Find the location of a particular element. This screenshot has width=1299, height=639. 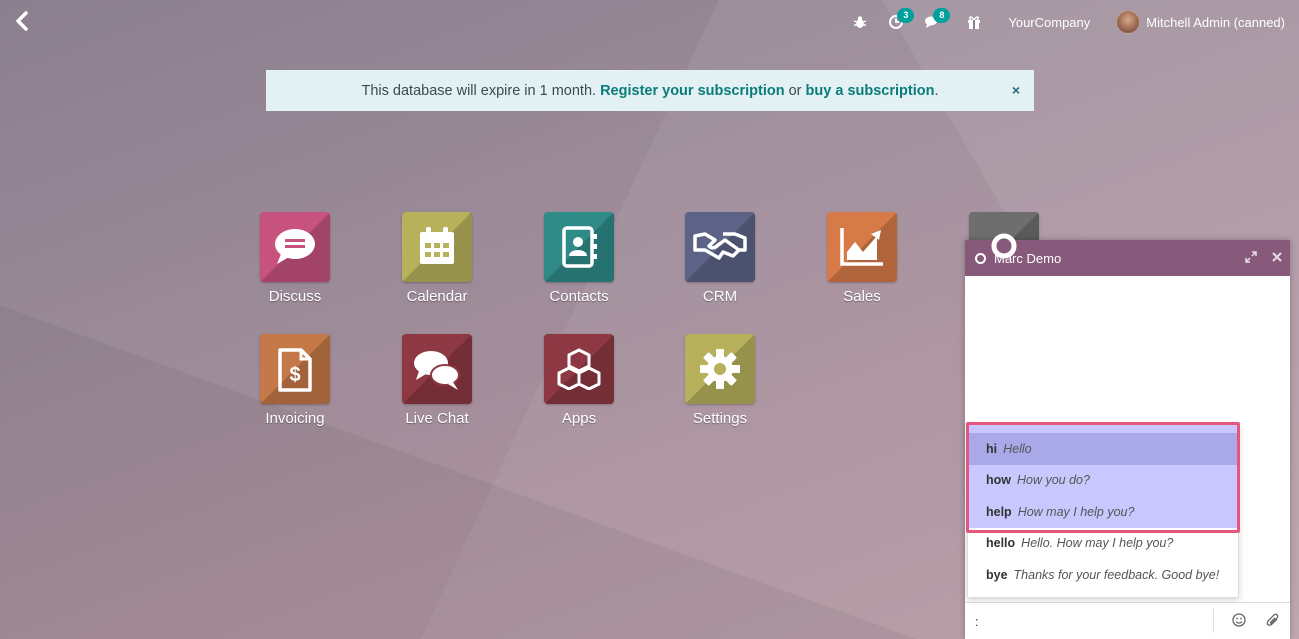

app-contacts: Contacts is located at coordinates (579, 267).